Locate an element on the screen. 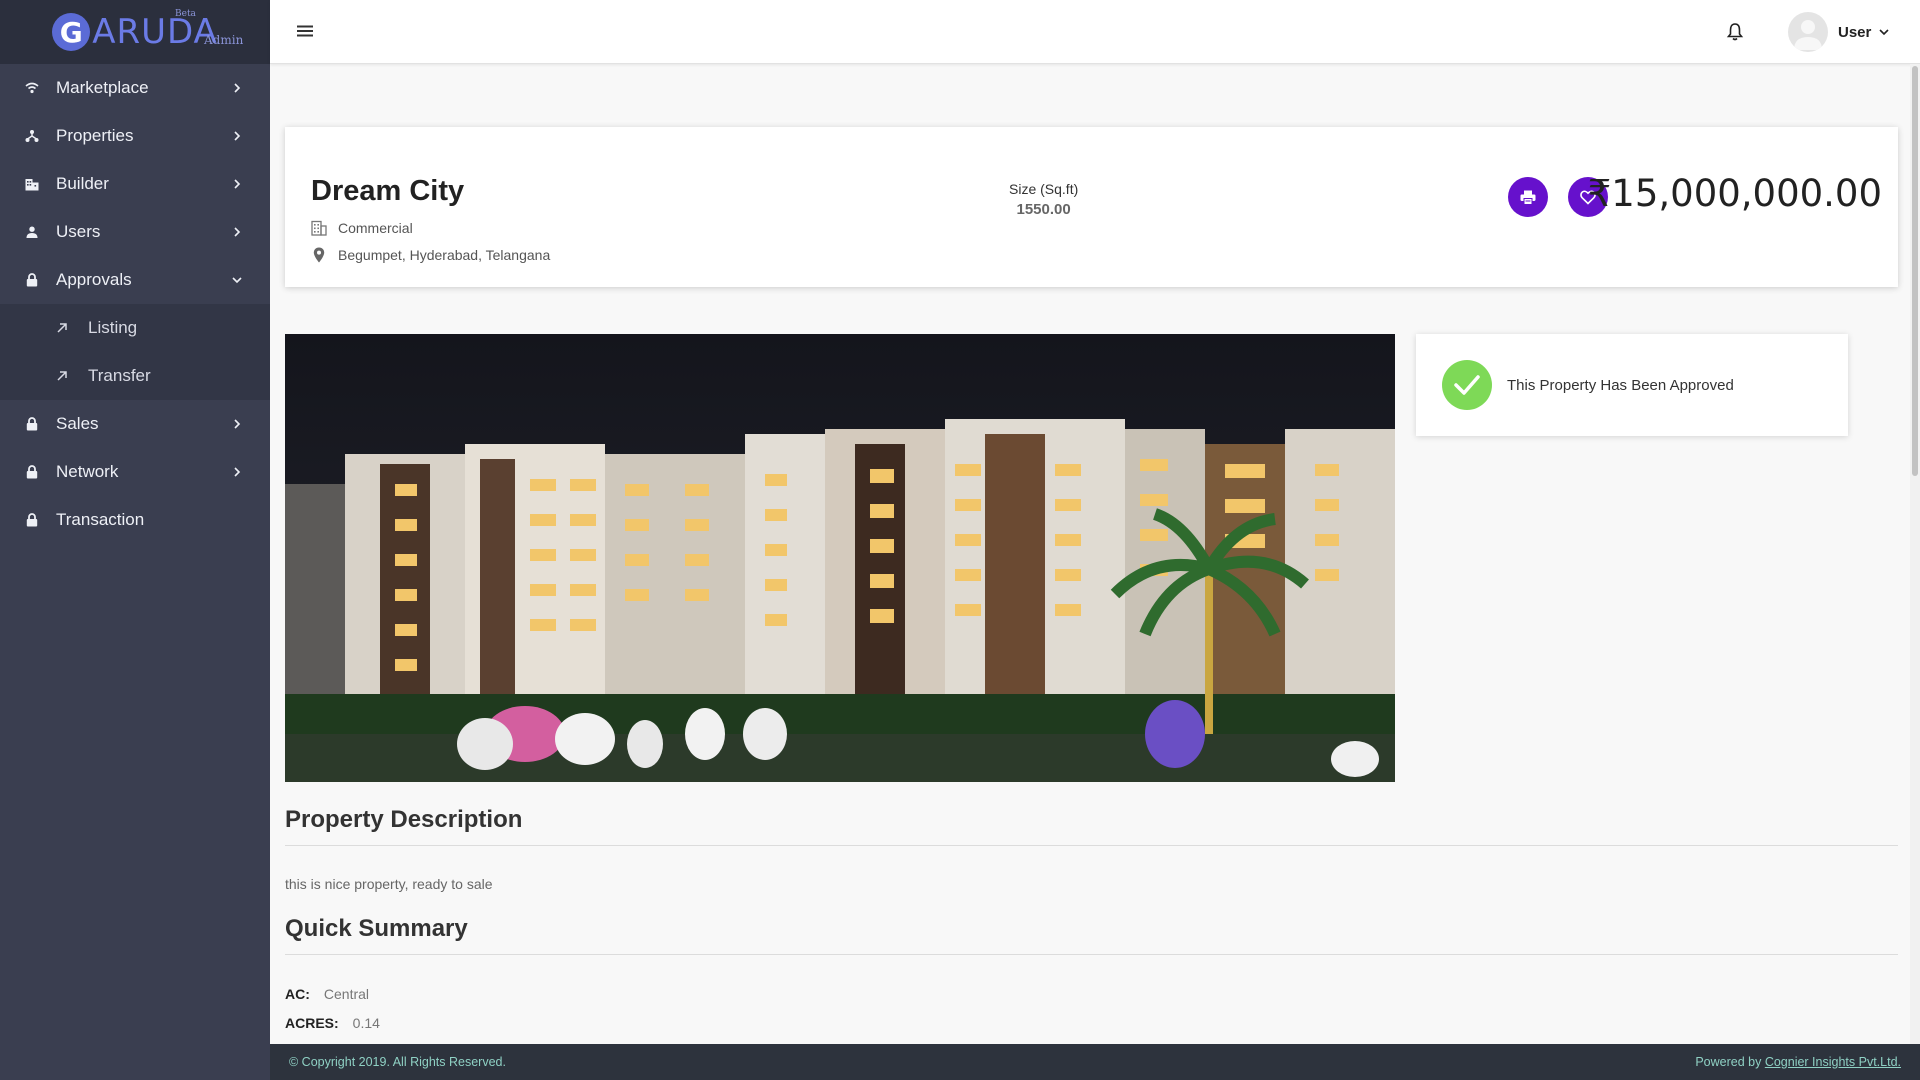  sidebar-item-properties: Properties is located at coordinates (135, 136).